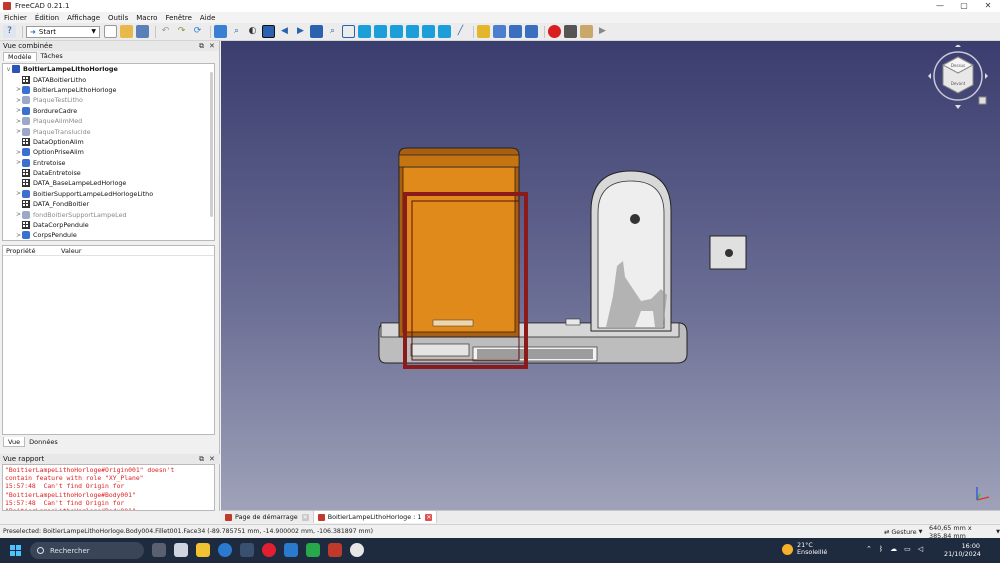 The height and width of the screenshot is (563, 1000). I want to click on link-actions-icon, so click(531, 31).